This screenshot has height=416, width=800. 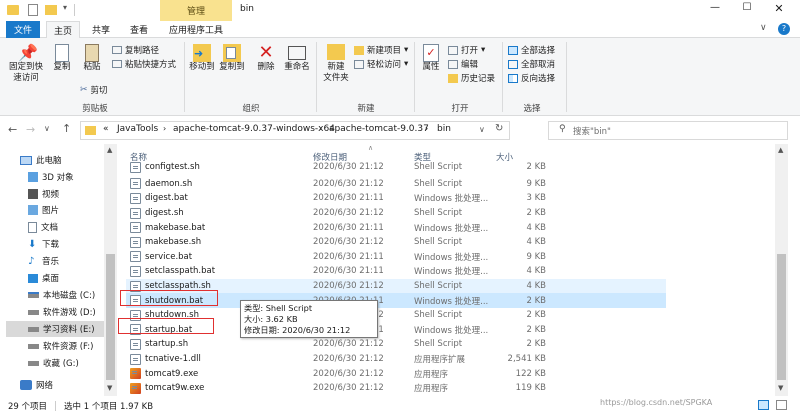 I want to click on pin-quick-access-button: 📌 固定到快 速访问, so click(x=26, y=64).